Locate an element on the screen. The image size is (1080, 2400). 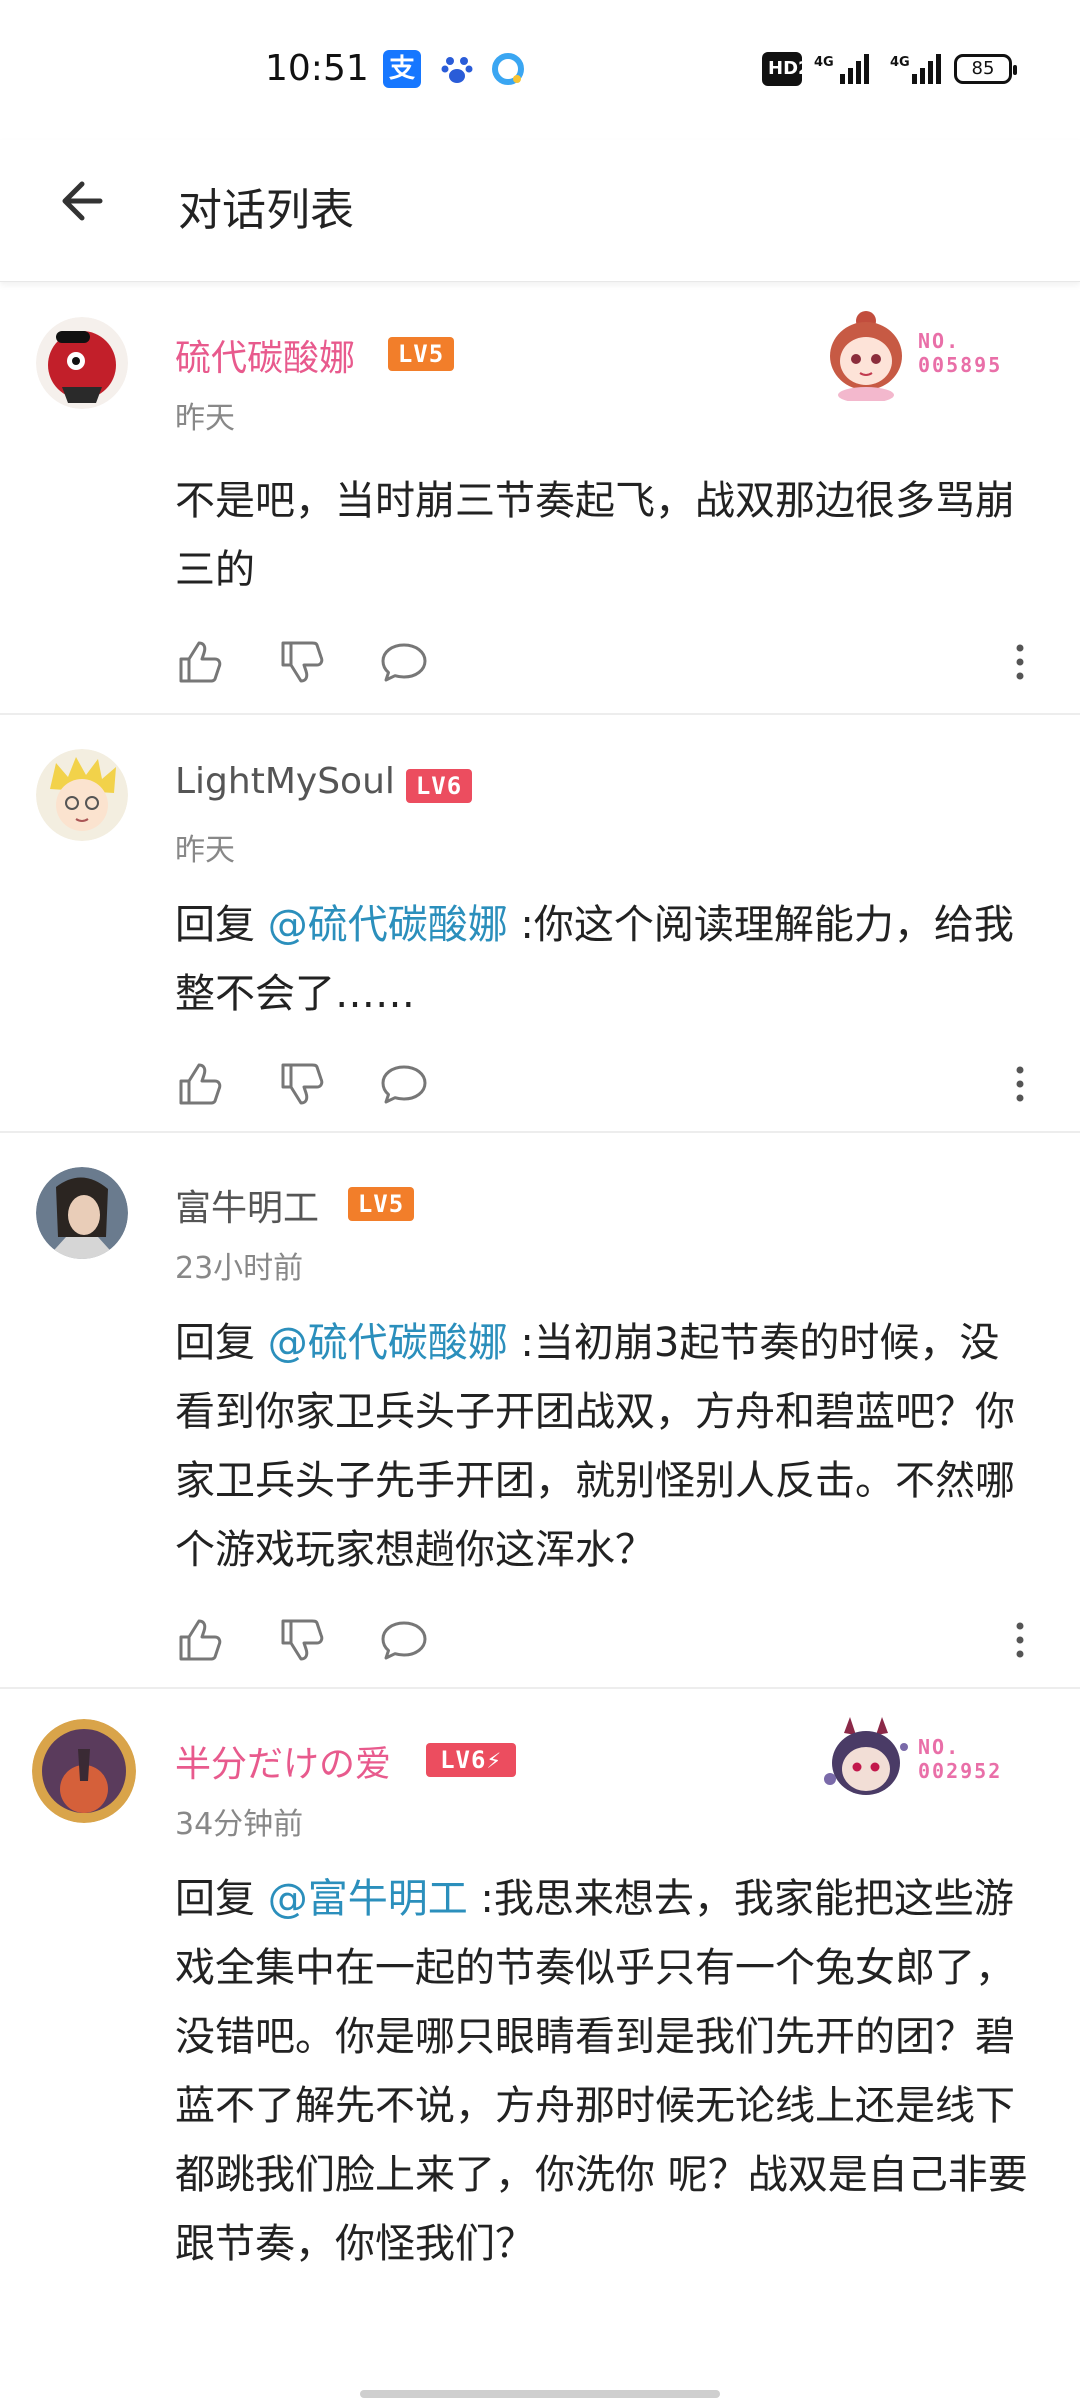
comment-text: 不是吧，当时崩三节奏起飞，战双那边很多骂崩三的 is located at coordinates (605, 536).